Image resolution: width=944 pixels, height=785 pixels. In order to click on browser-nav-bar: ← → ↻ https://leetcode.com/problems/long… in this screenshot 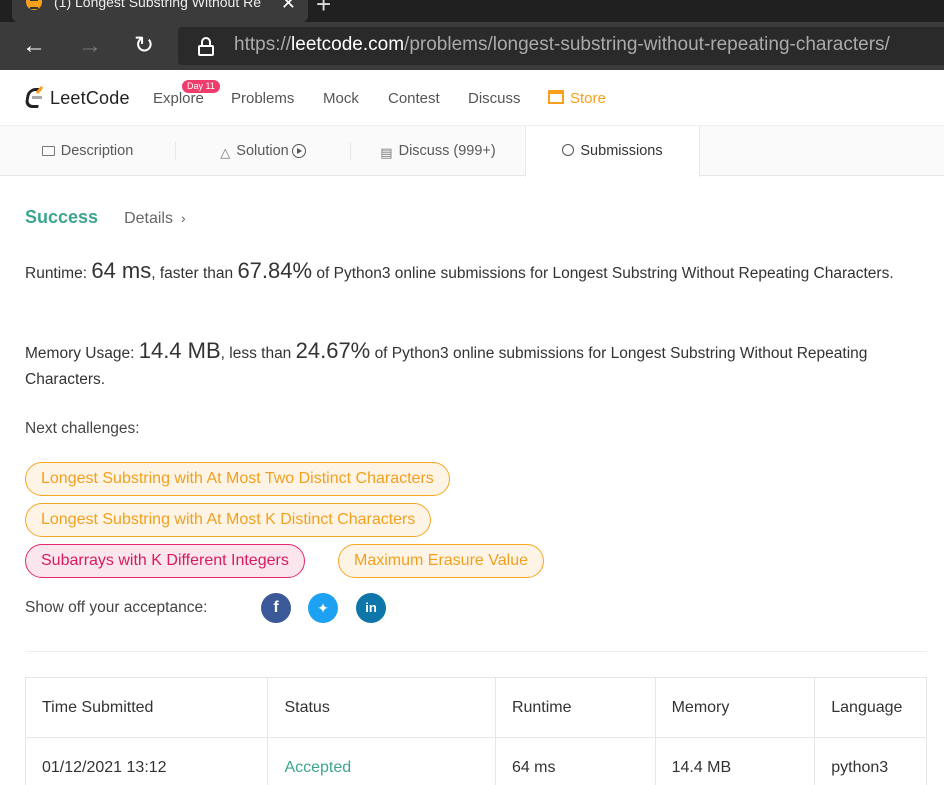, I will do `click(472, 46)`.